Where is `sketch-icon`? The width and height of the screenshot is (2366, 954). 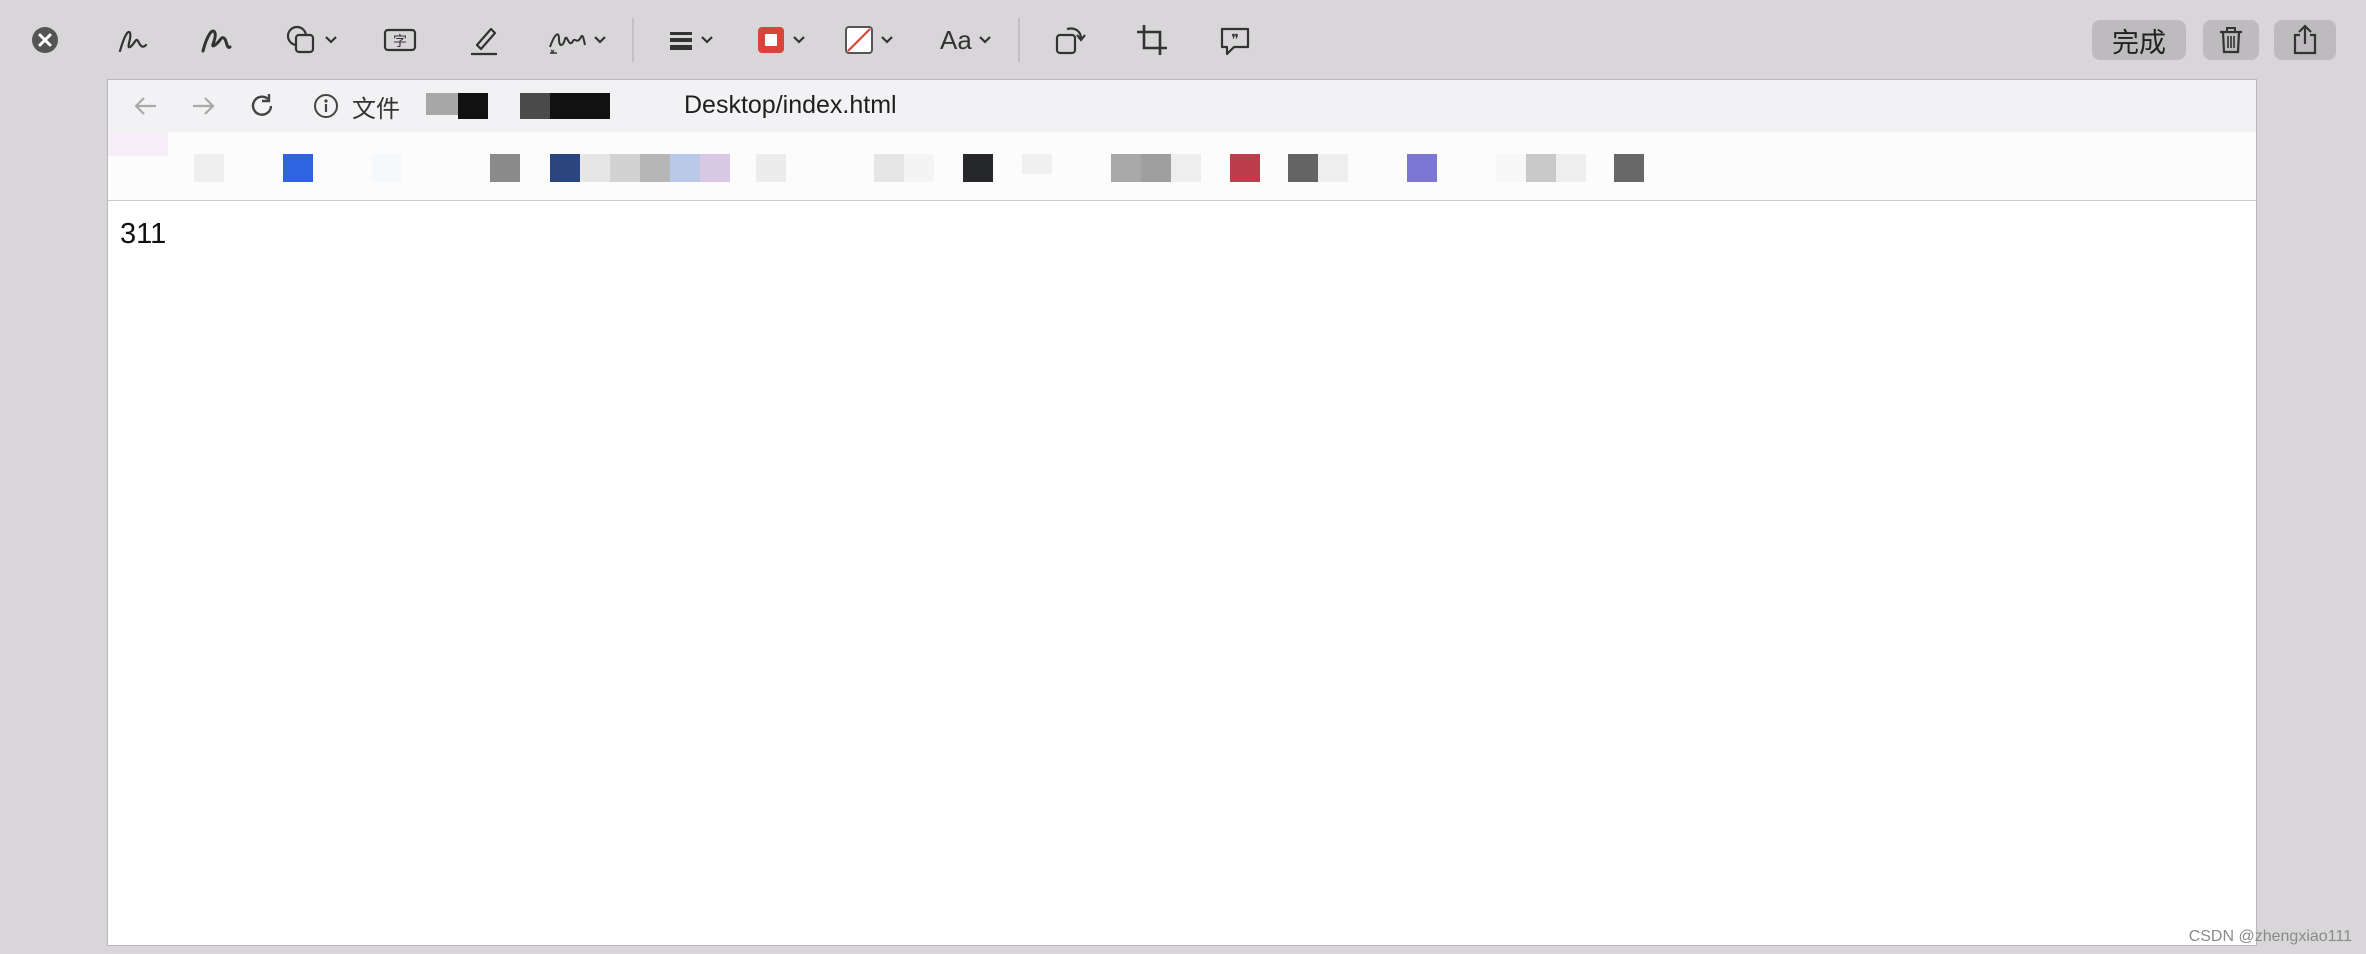 sketch-icon is located at coordinates (133, 41).